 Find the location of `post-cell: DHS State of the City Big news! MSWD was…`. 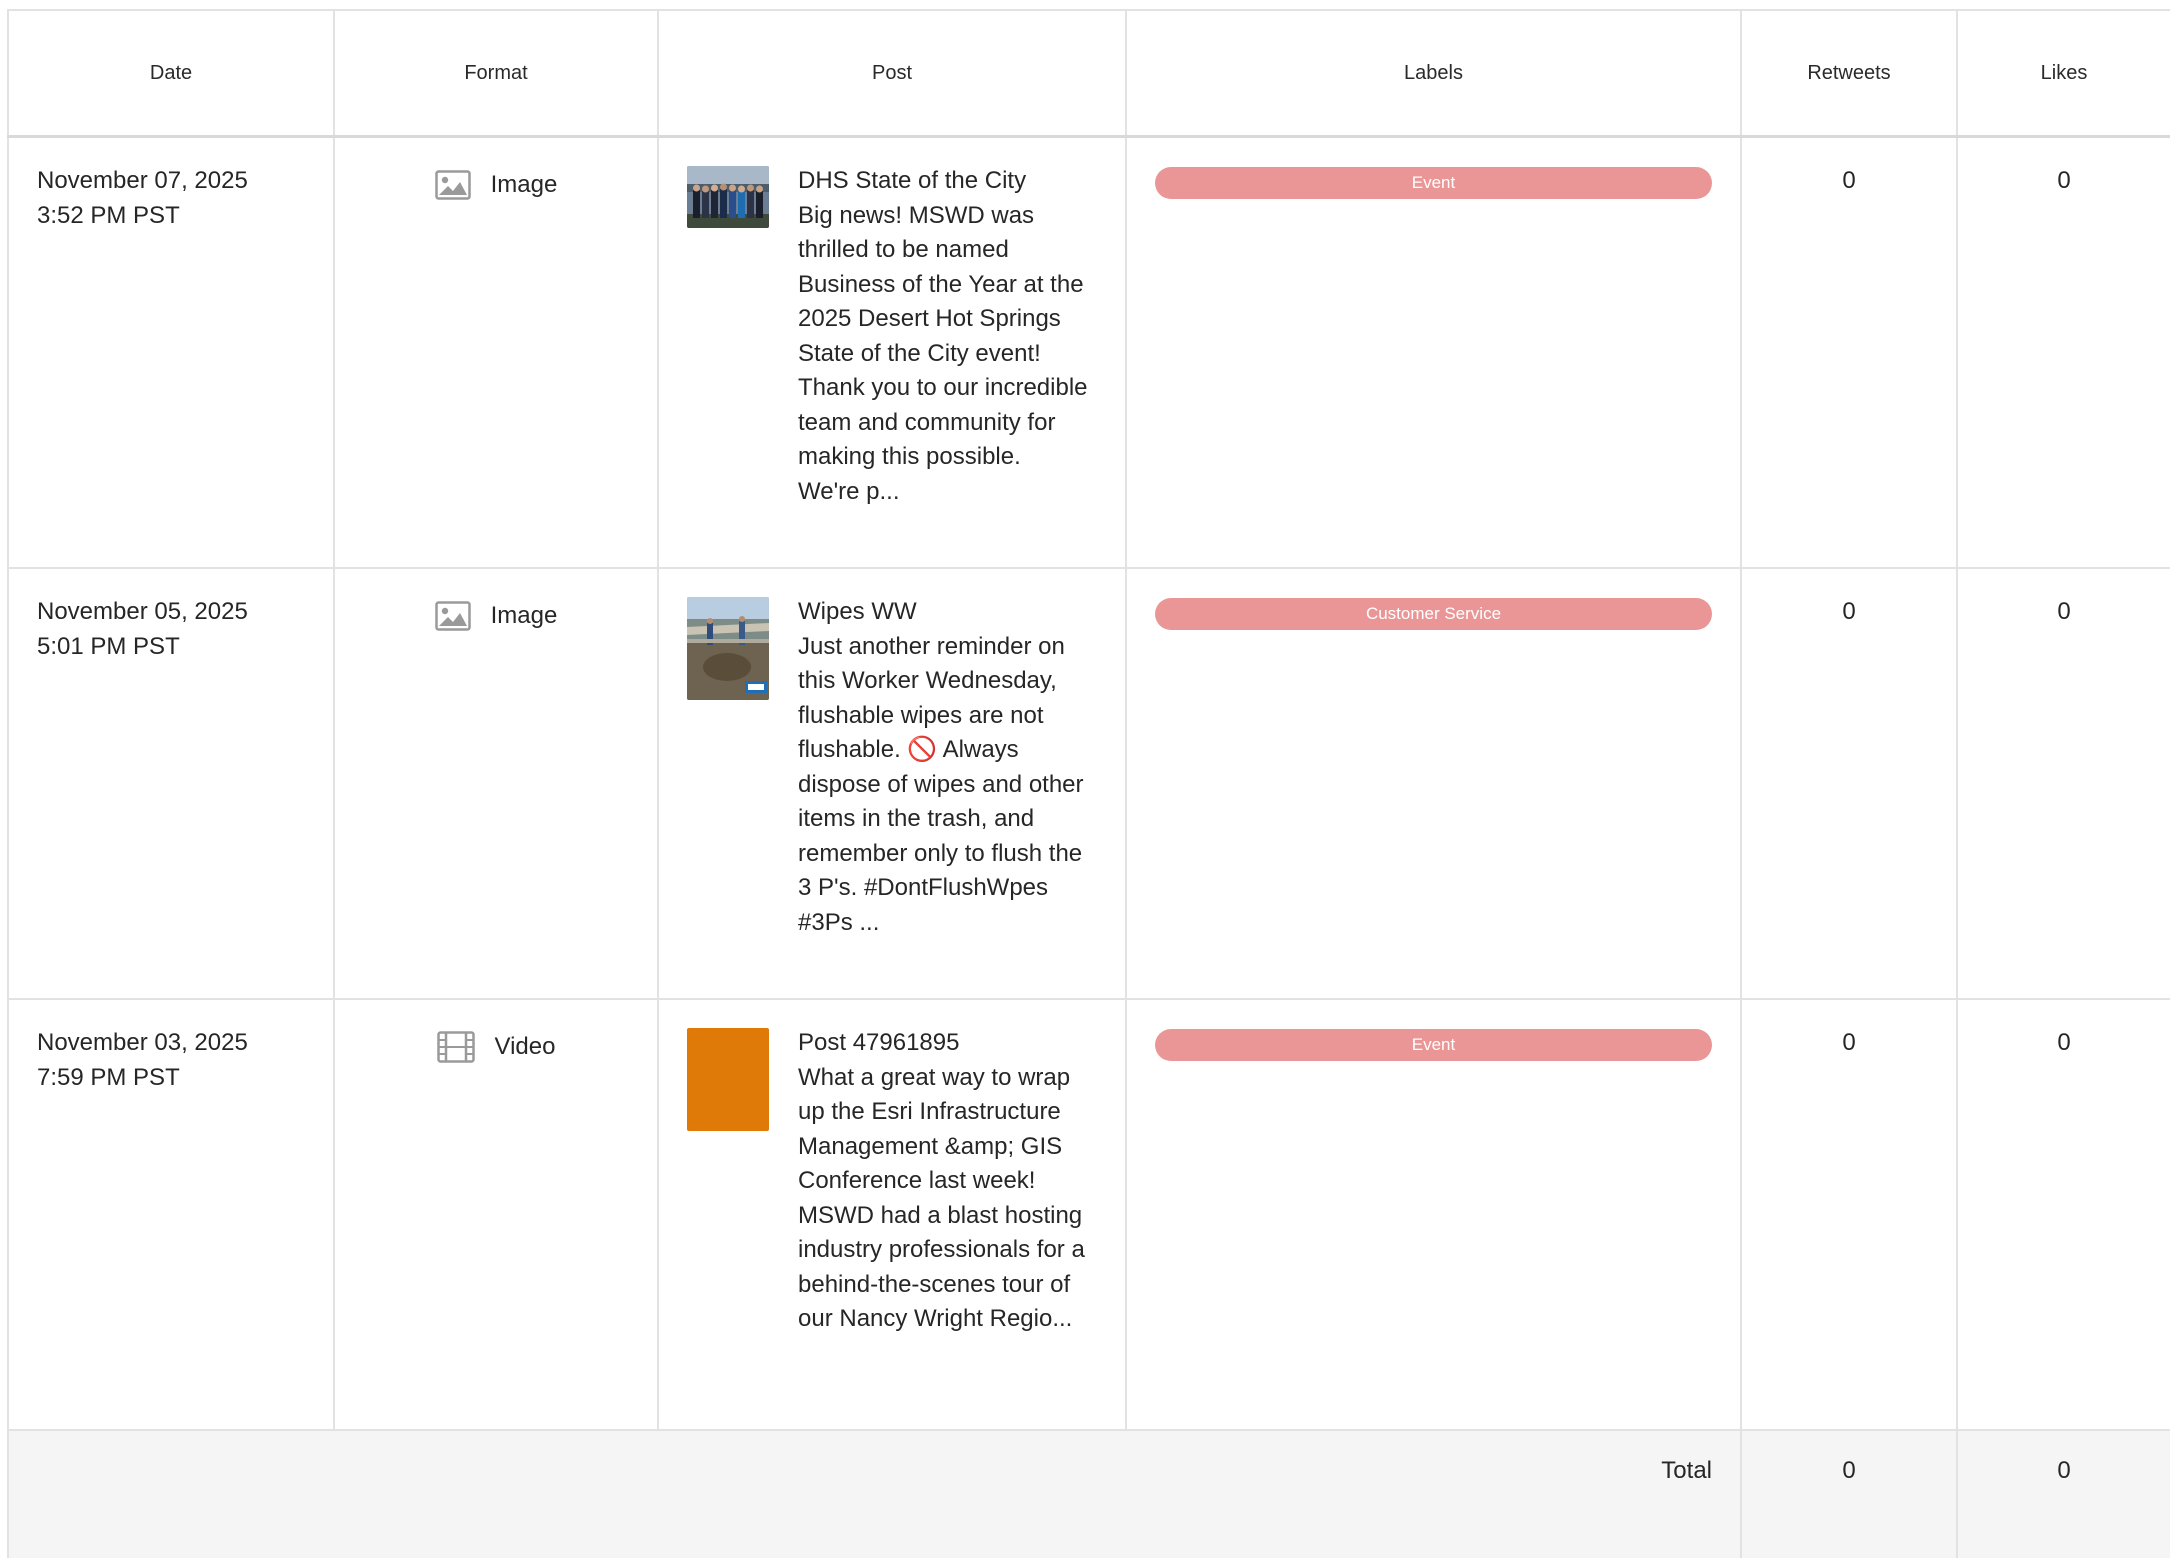

post-cell: DHS State of the City Big news! MSWD was… is located at coordinates (892, 352).